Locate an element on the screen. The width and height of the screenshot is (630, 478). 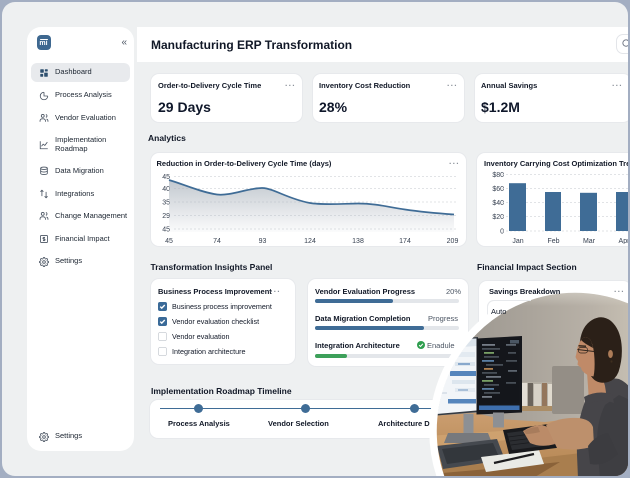
svg-text: 0 is located at coordinates (502, 232).